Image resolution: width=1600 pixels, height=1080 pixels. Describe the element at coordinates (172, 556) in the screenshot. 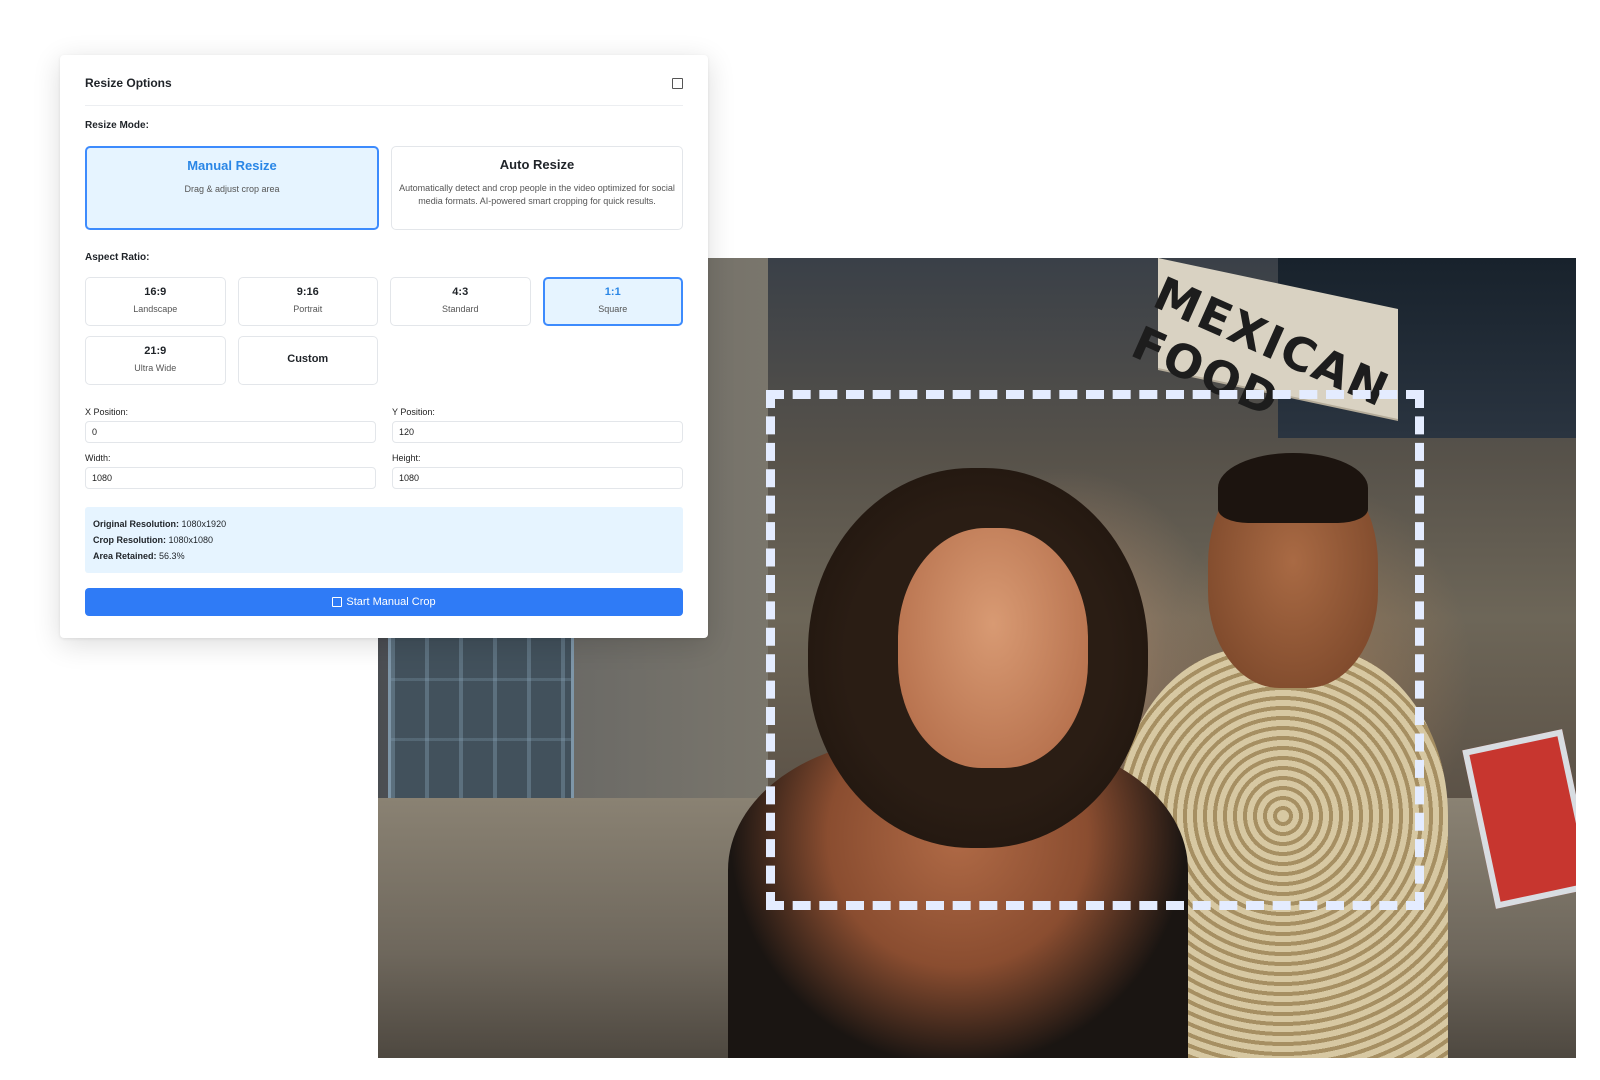

I see `area-retained-value: 56.3%` at that location.